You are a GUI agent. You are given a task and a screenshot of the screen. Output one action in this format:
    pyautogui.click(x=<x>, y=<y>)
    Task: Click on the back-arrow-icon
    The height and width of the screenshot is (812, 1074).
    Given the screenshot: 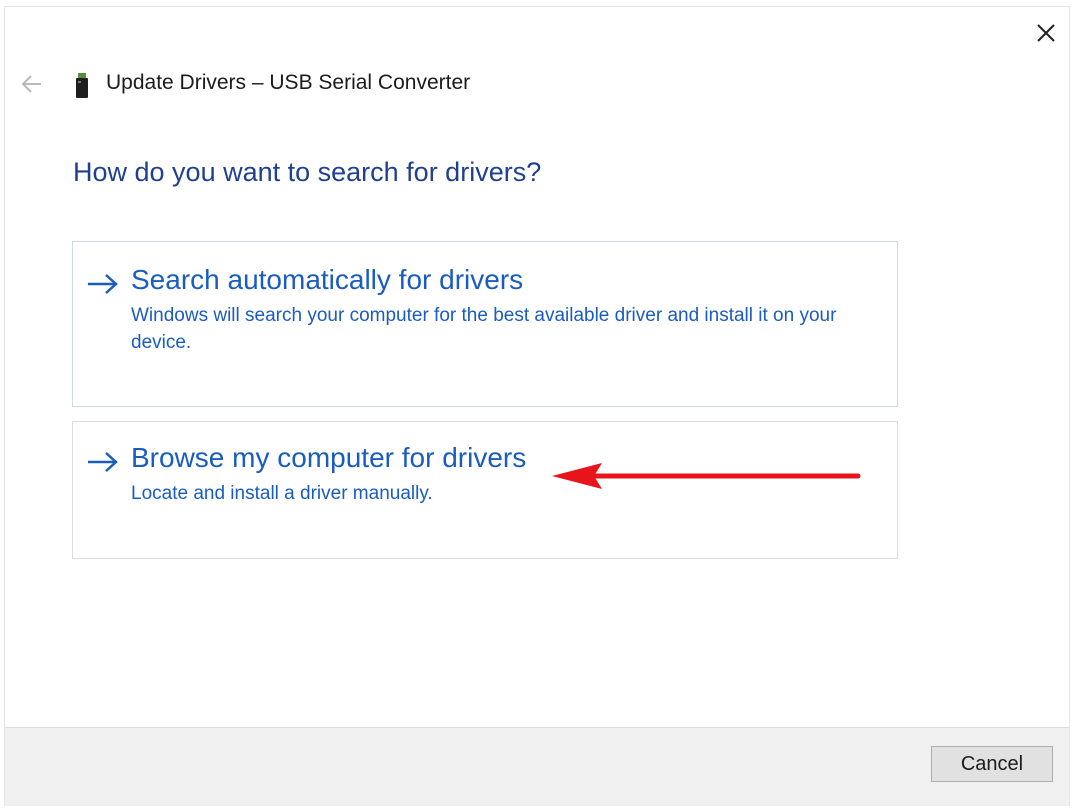 What is the action you would take?
    pyautogui.click(x=31, y=84)
    